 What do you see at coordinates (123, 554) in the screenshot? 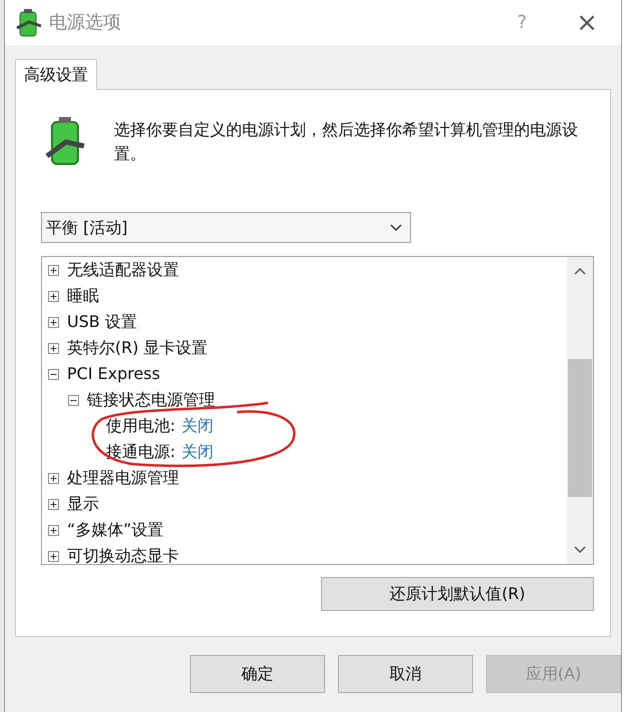
I see `tree-item: 可切换动态显卡` at bounding box center [123, 554].